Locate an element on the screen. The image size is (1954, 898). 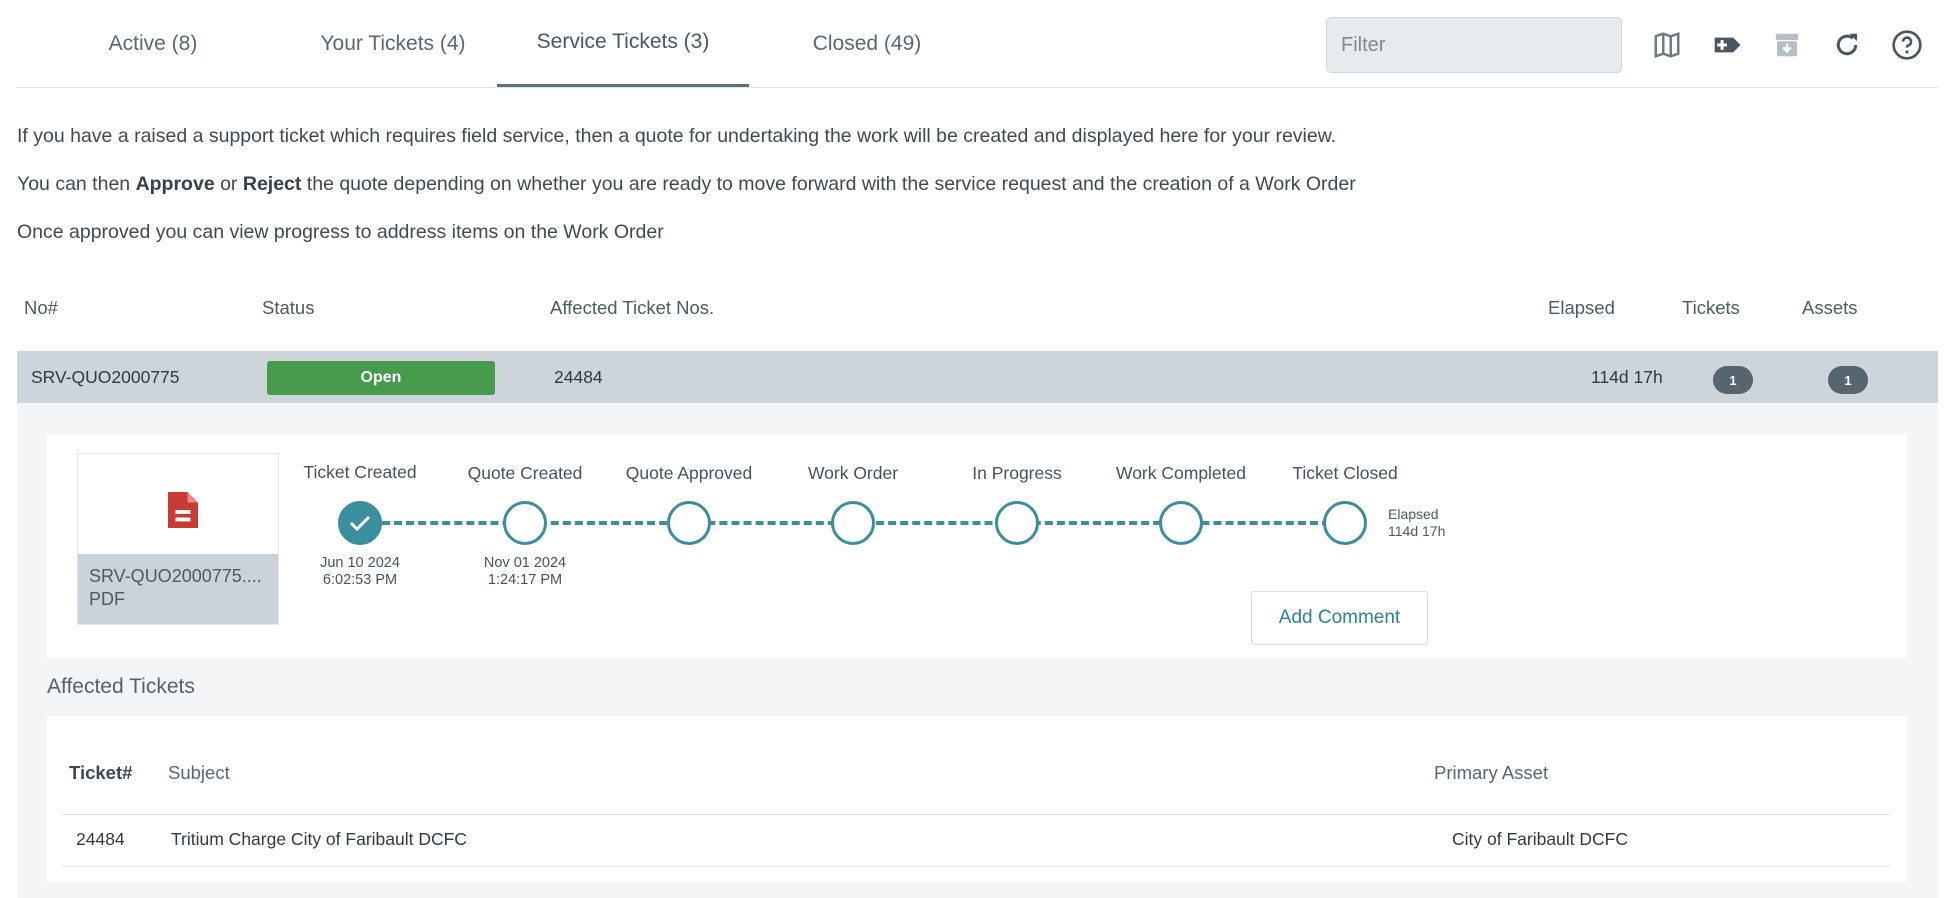
step-date: Jun 10 2024 is located at coordinates (360, 563).